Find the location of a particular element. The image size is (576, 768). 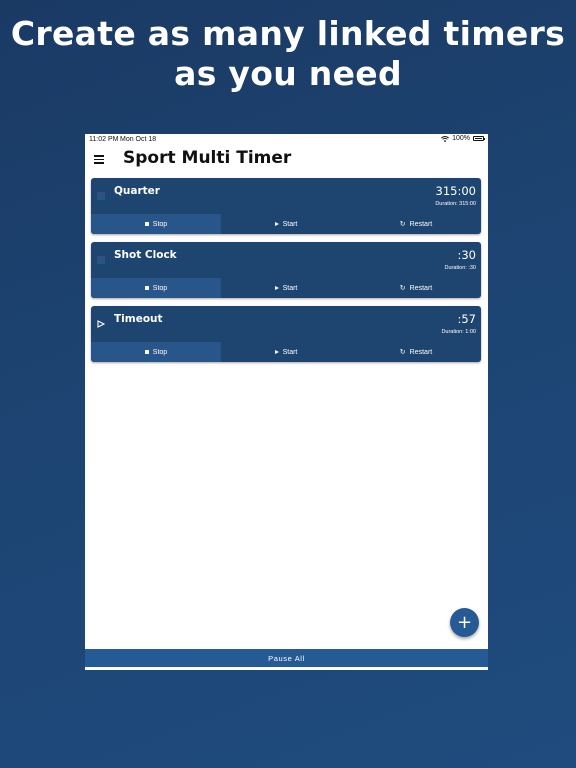

timer-value: :30 is located at coordinates (466, 255).